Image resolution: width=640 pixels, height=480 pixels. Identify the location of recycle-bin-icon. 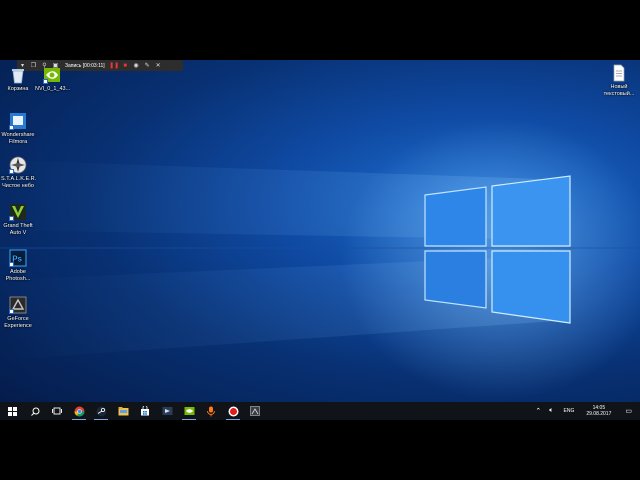
(18, 75).